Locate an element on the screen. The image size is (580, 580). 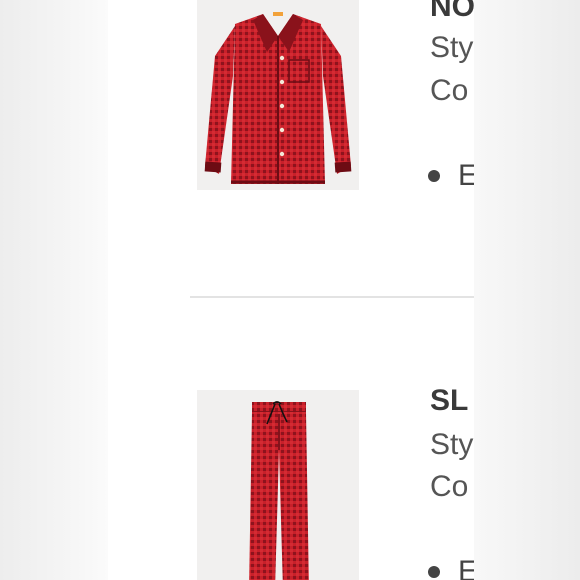
product-divider is located at coordinates (332, 297).